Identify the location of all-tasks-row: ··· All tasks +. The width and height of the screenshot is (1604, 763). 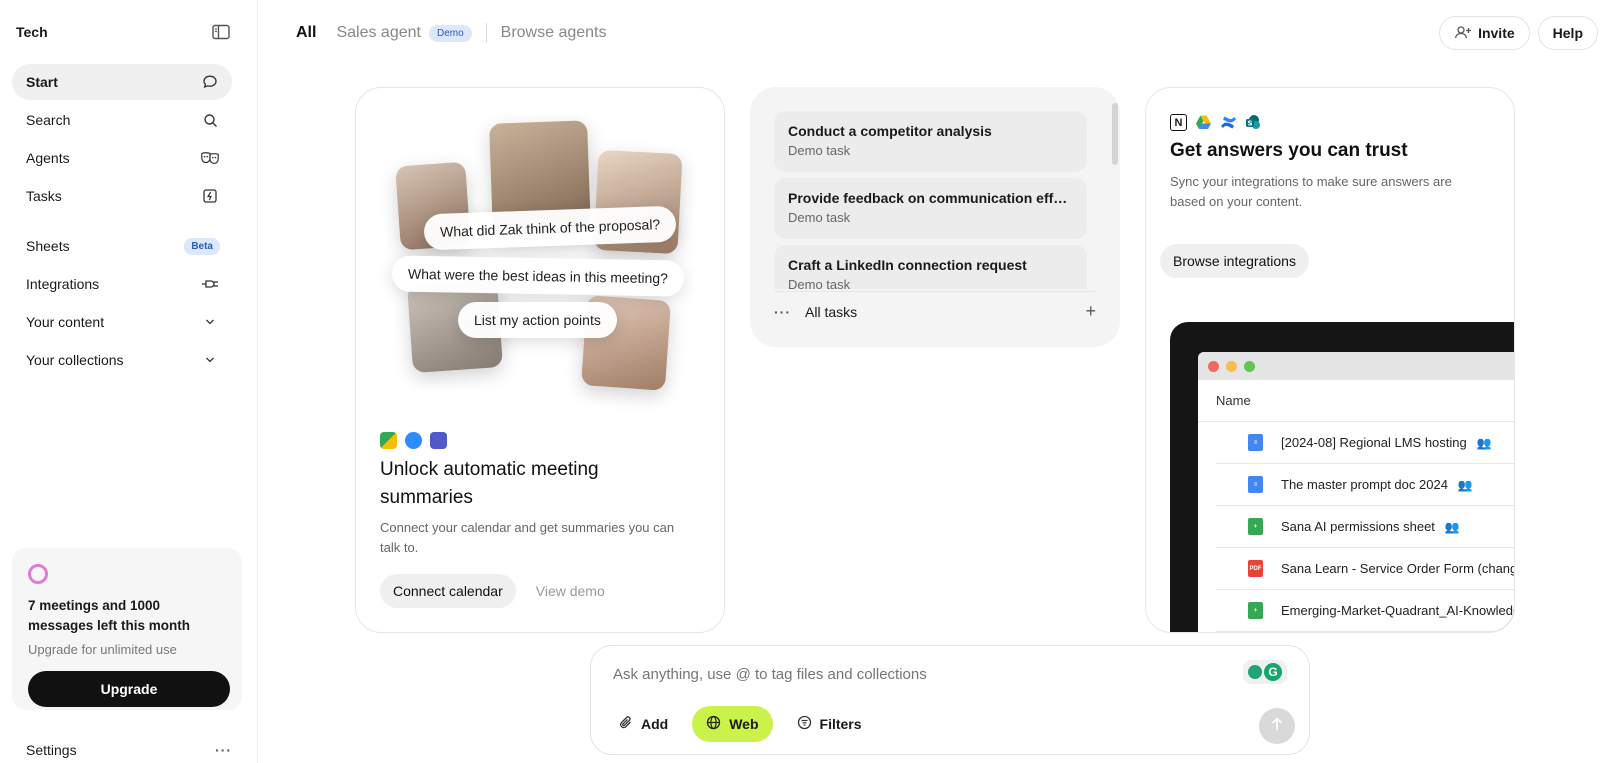
(935, 309).